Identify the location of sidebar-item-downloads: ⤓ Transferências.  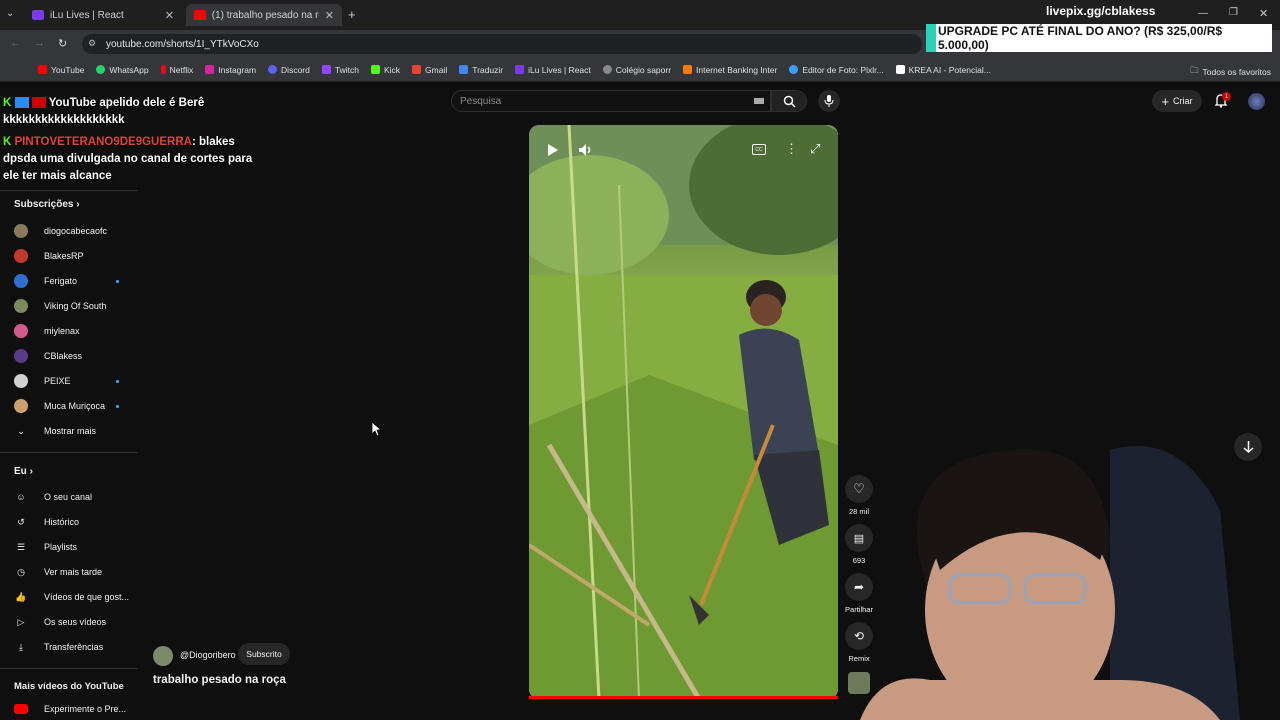
(58, 647).